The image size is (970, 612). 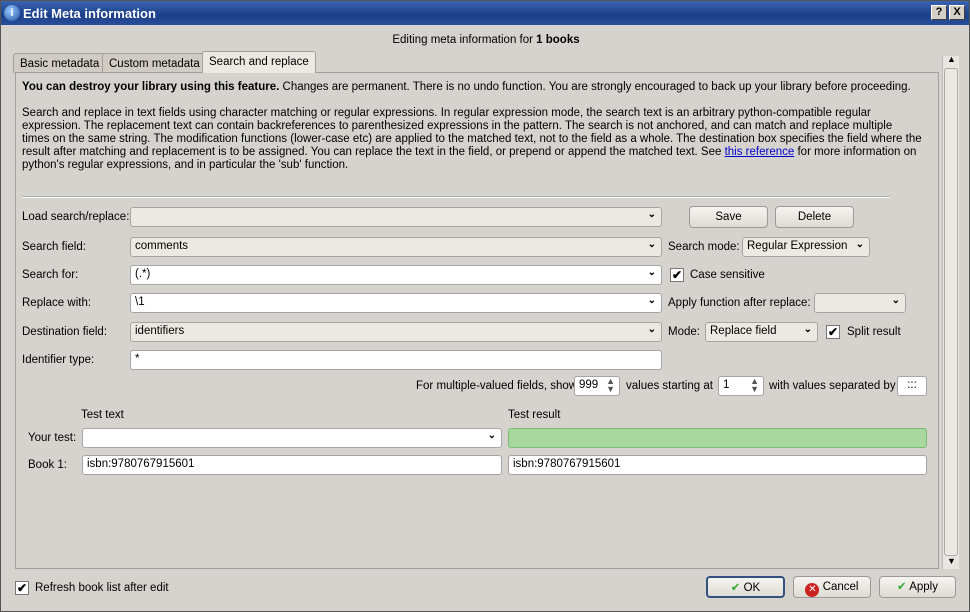 I want to click on scroll-thumb, so click(x=951, y=312).